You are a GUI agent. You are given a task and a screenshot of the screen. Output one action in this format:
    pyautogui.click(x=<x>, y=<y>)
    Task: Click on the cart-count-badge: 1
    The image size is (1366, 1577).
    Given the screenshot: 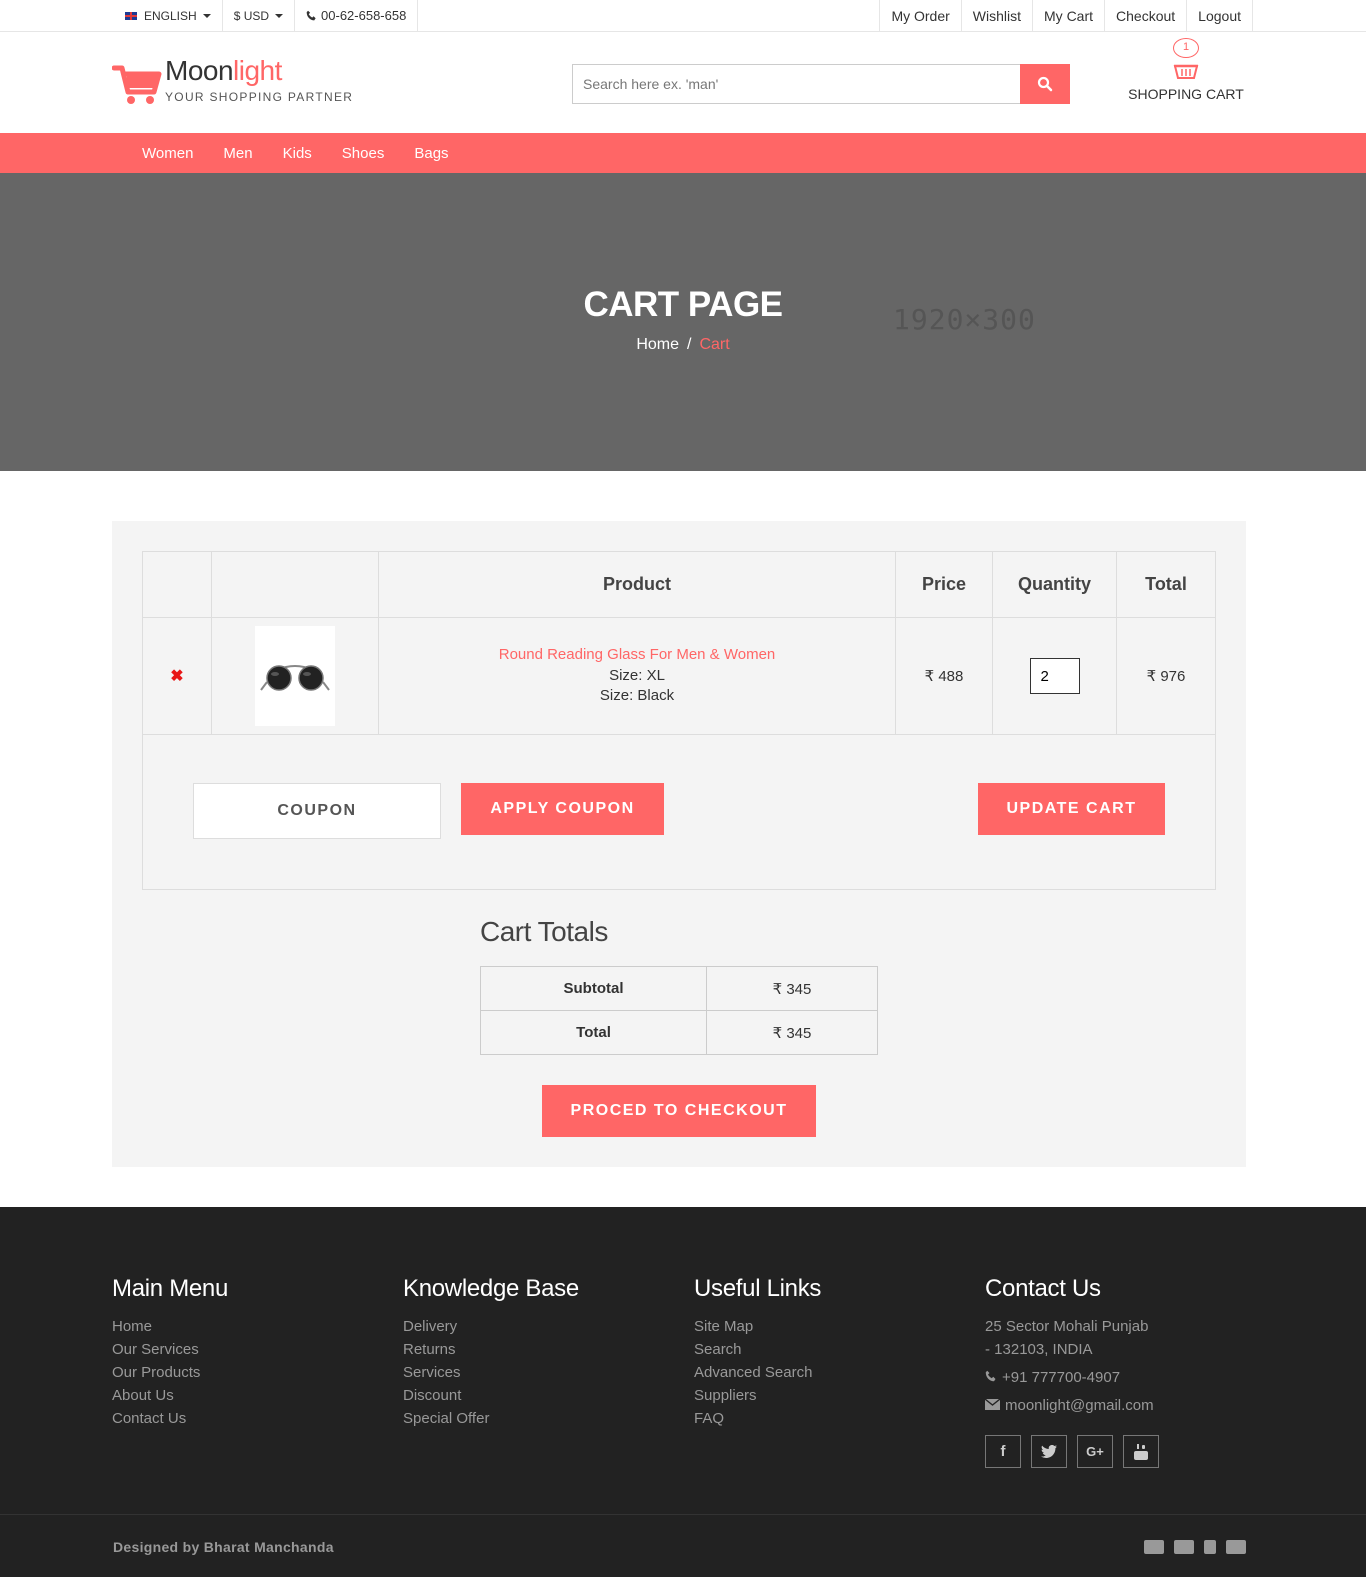 What is the action you would take?
    pyautogui.click(x=1186, y=48)
    